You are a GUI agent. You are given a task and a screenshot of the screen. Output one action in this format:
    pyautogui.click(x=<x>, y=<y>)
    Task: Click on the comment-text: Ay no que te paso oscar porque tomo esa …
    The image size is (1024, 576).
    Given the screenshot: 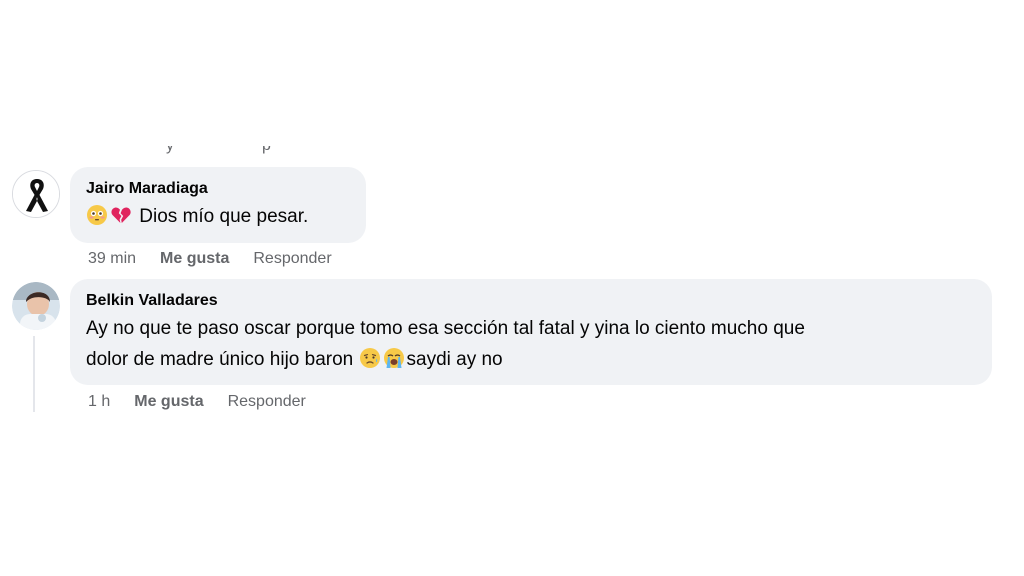 What is the action you would take?
    pyautogui.click(x=531, y=346)
    